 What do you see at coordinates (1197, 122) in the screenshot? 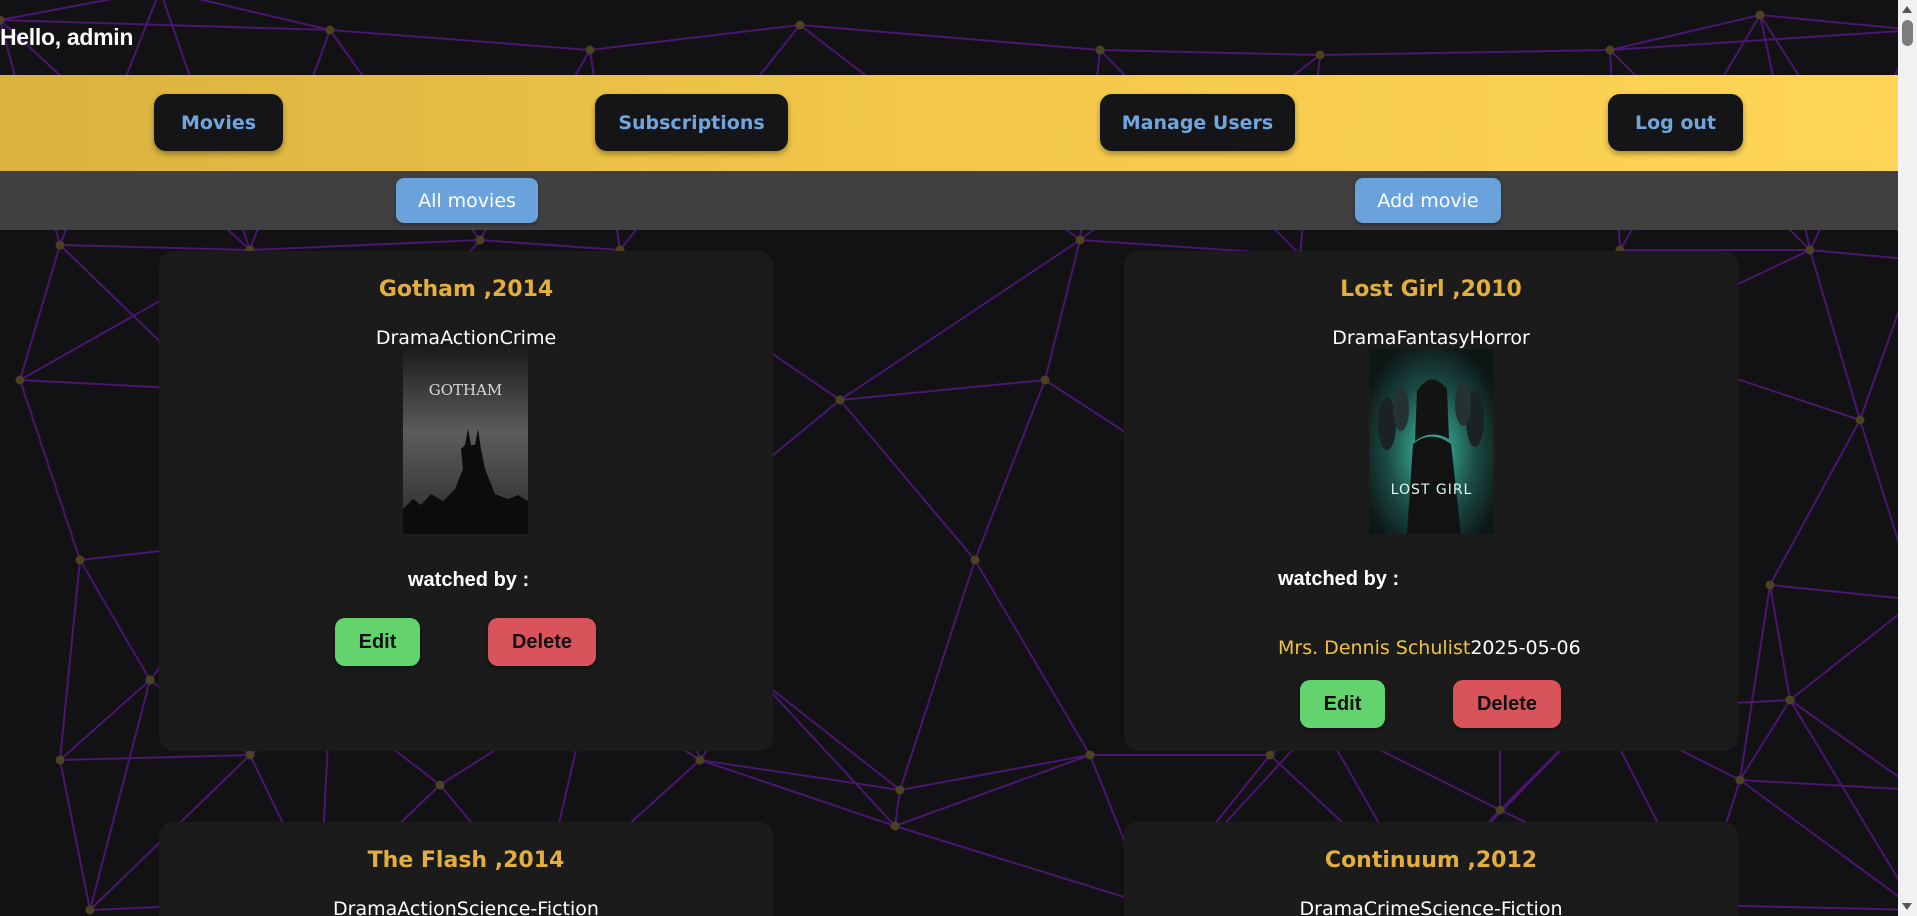
I see `nav-manage-users-button: Manage Users` at bounding box center [1197, 122].